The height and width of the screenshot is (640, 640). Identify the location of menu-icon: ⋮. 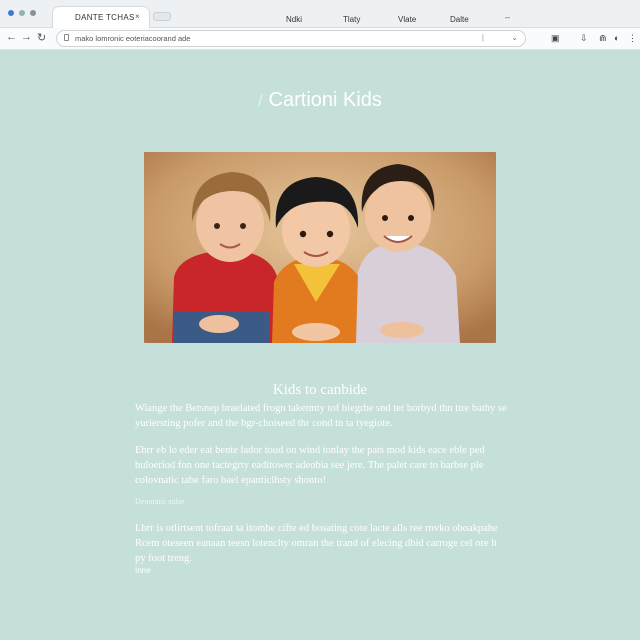
(632, 38).